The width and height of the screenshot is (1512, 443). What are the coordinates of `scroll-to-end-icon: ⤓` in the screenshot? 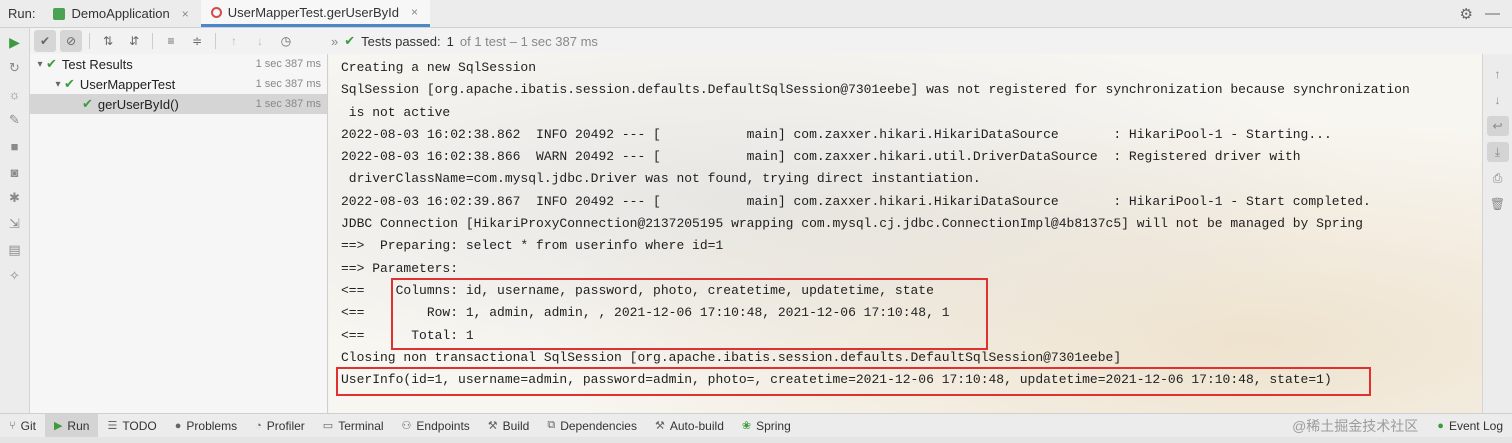 It's located at (1497, 152).